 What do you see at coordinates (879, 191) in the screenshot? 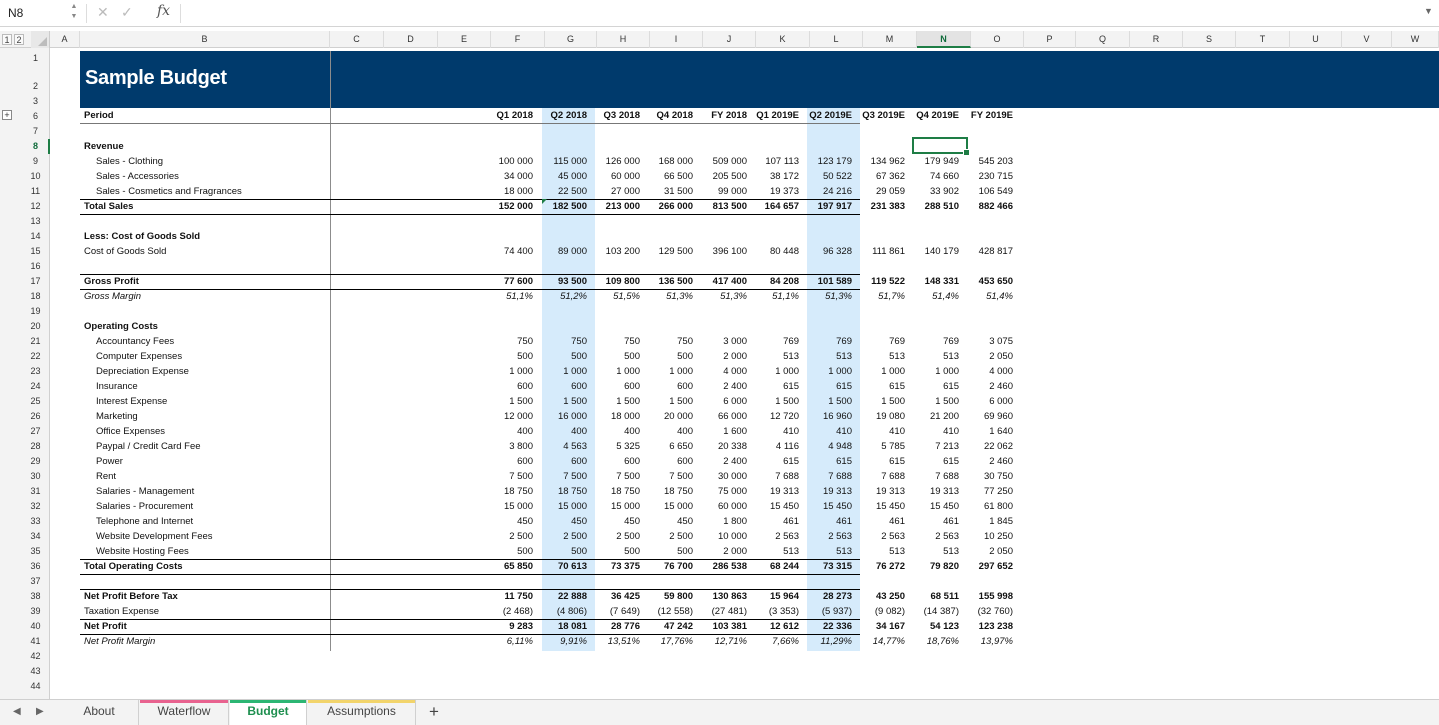
I see `value-cell: 29 059` at bounding box center [879, 191].